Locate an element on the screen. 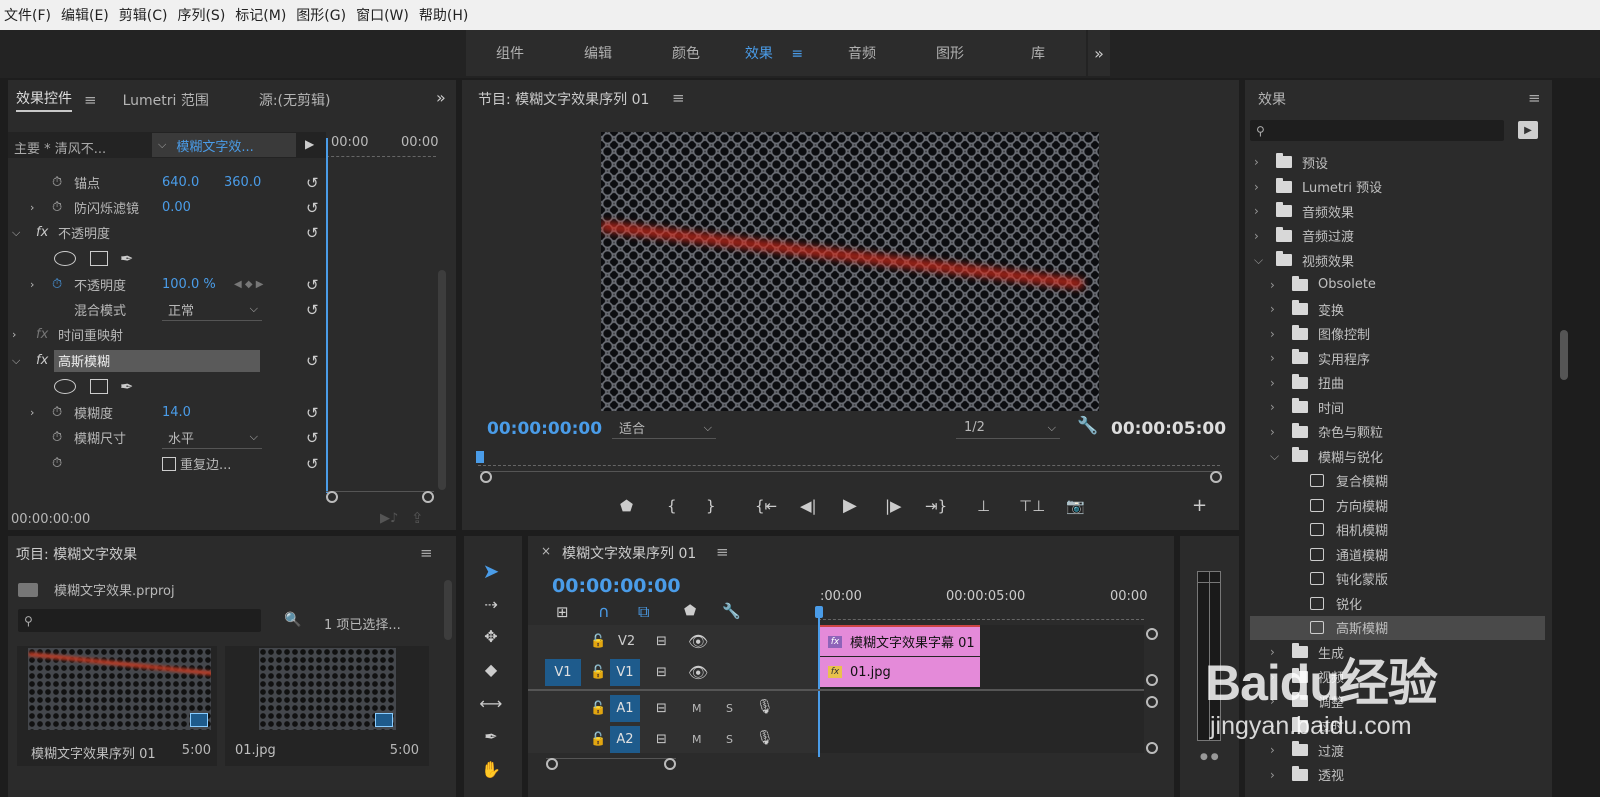 The height and width of the screenshot is (797, 1600). menu-edit: 编辑(E) is located at coordinates (85, 15).